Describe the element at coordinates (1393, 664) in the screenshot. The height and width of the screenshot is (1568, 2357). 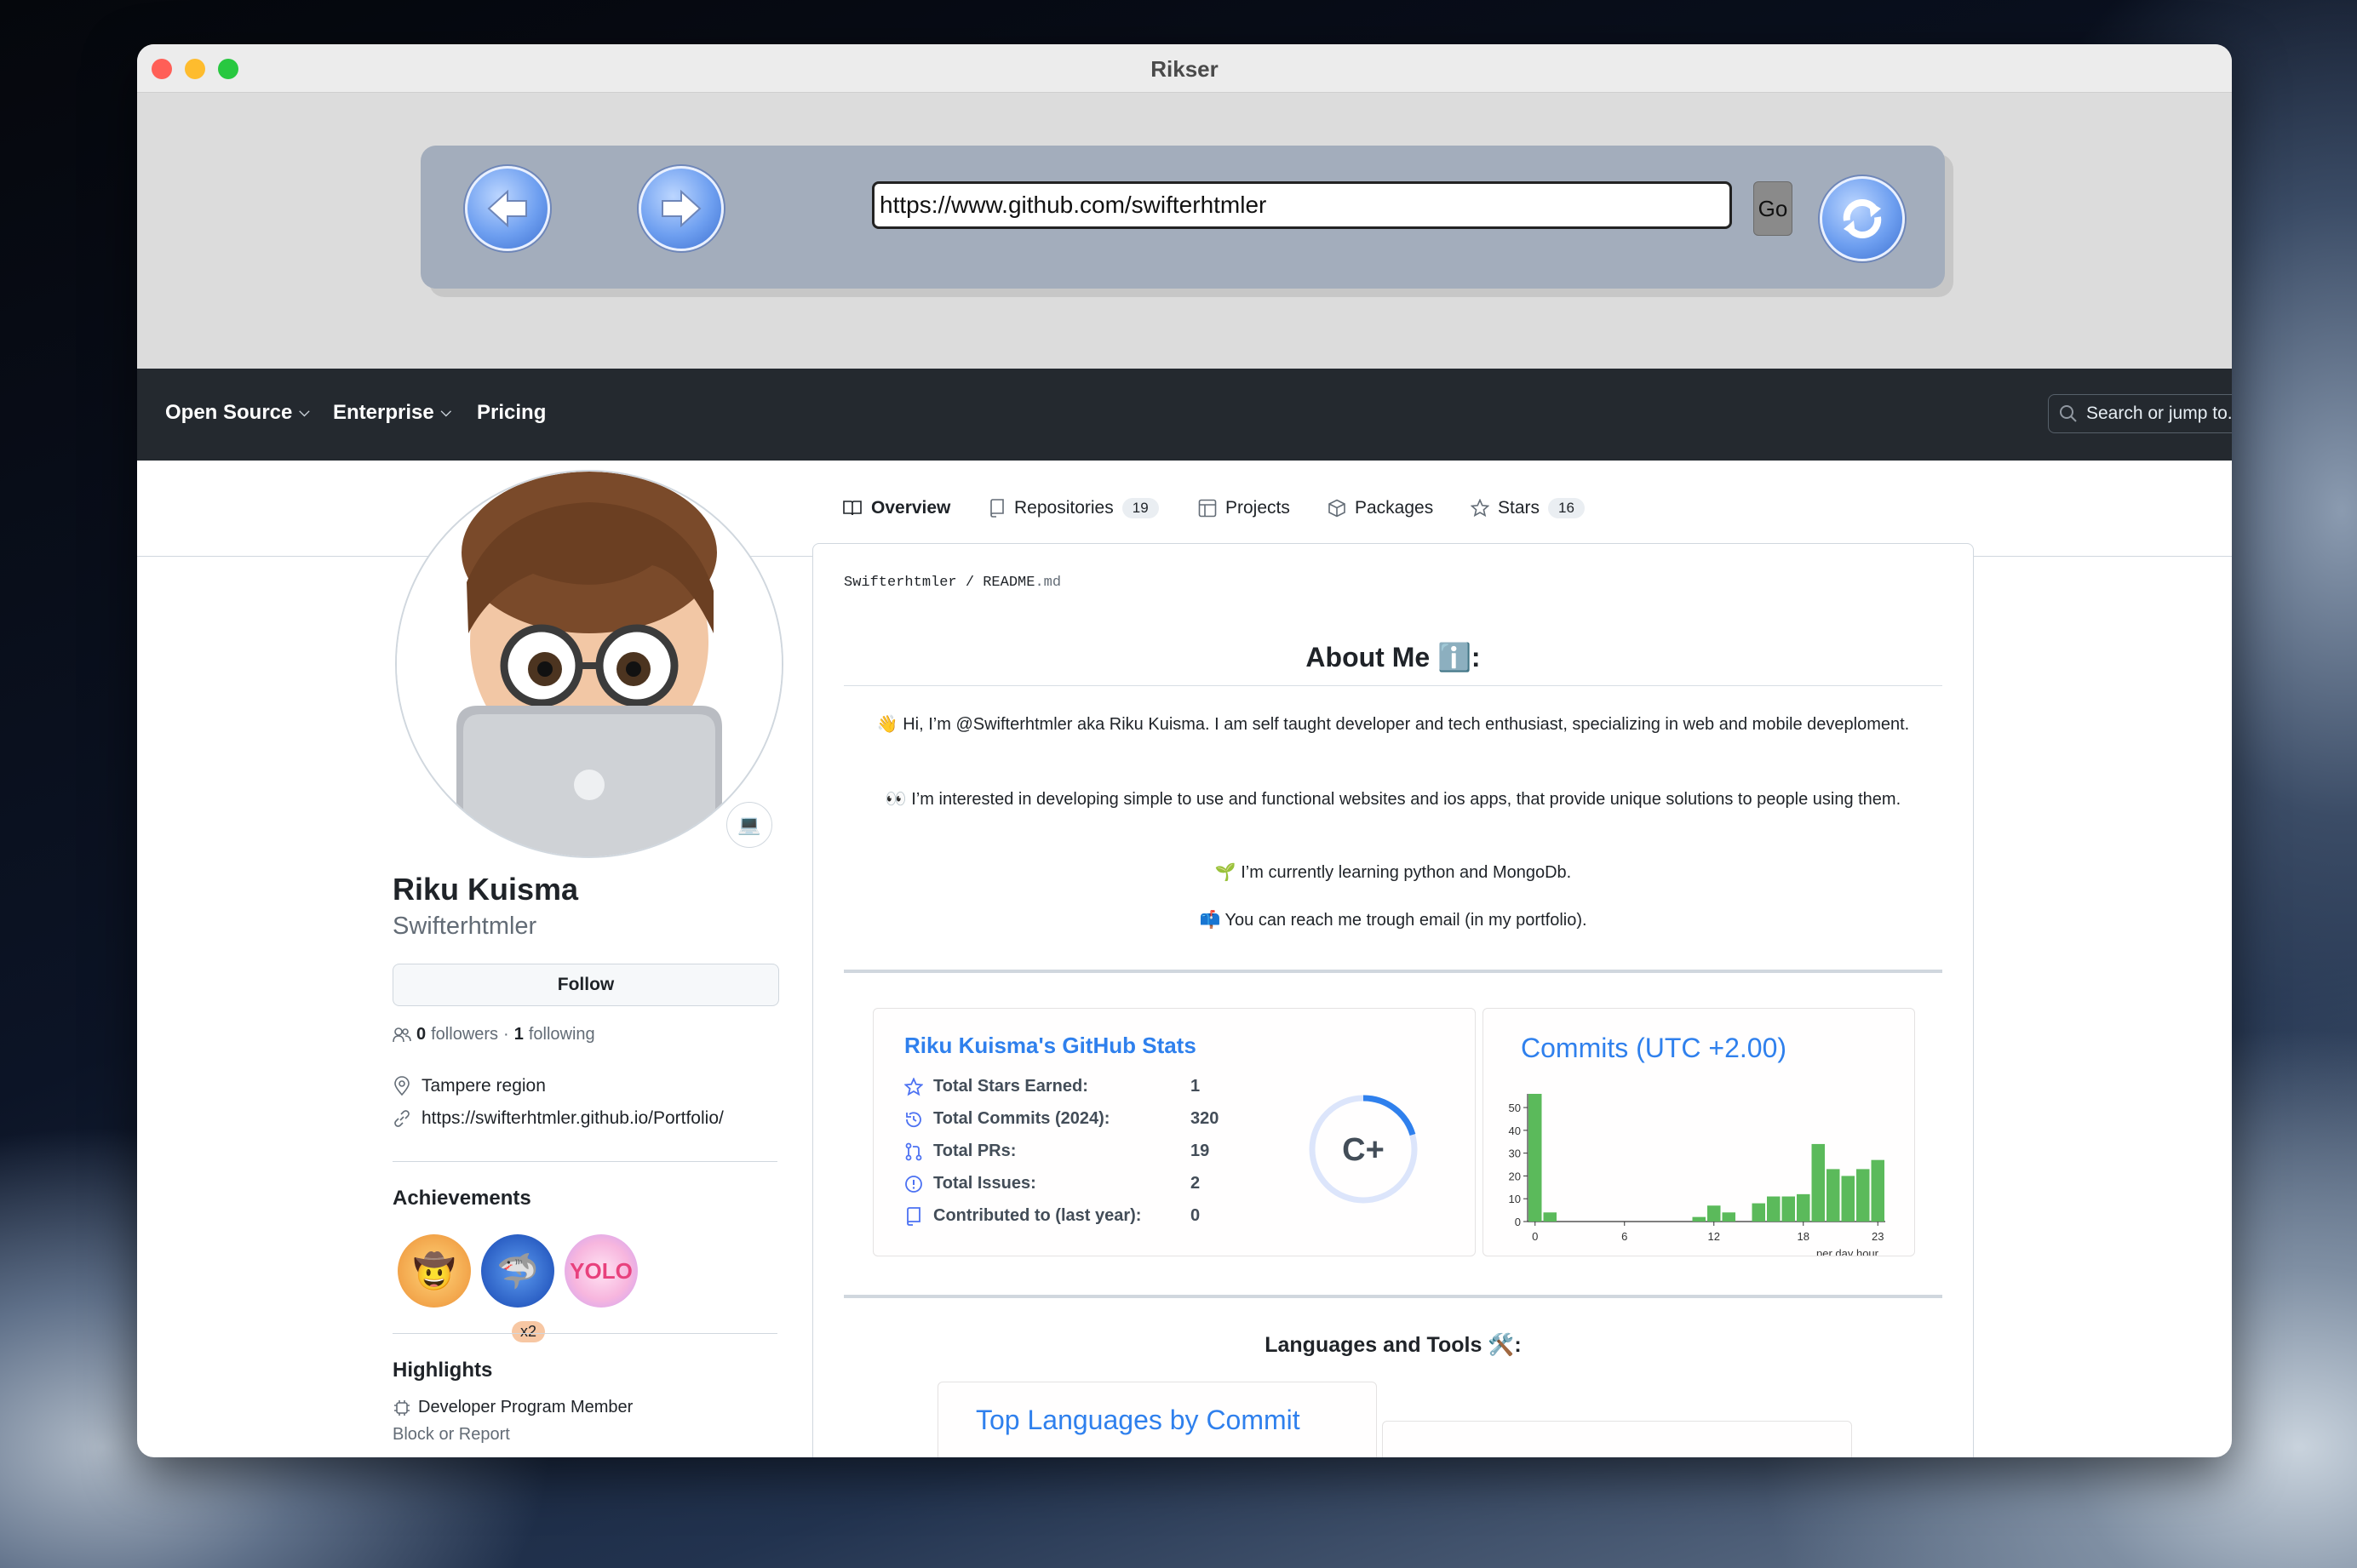
I see `about-heading: About Me ℹ️:` at that location.